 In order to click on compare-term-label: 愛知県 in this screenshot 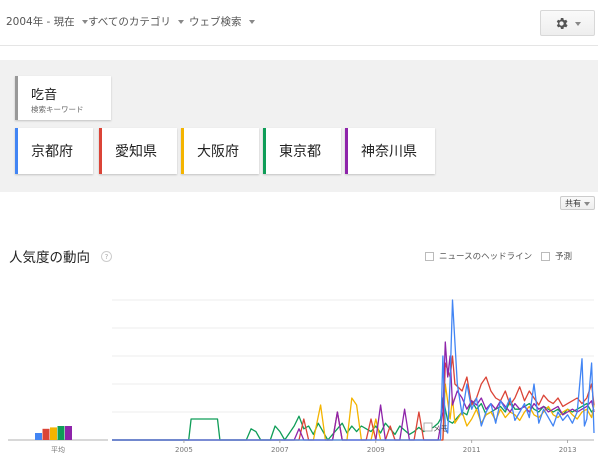, I will do `click(136, 152)`.